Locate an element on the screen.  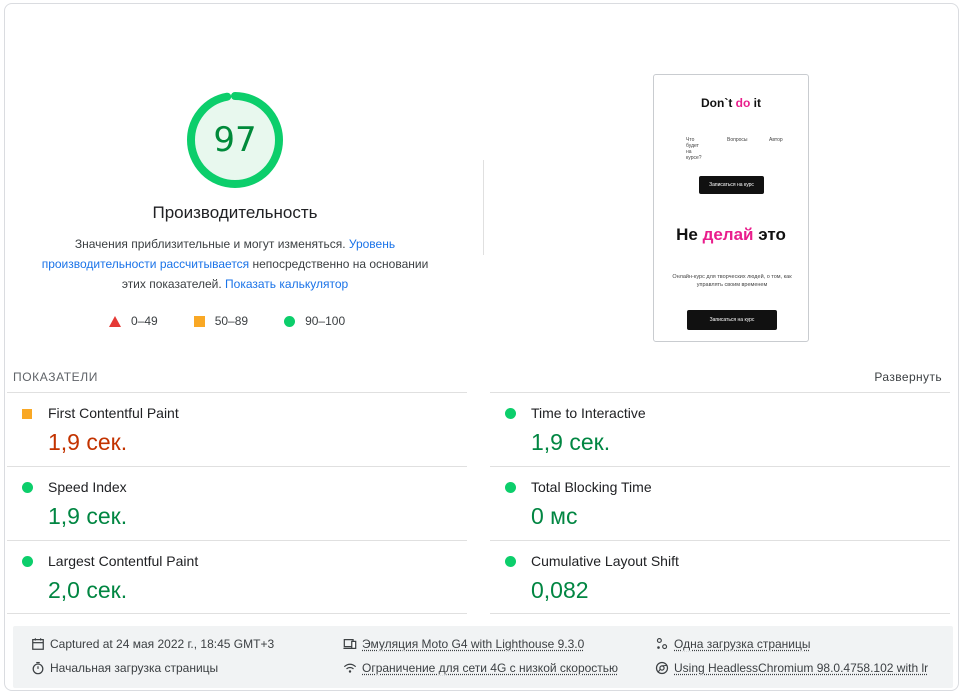
legend-fail: 0–49 is located at coordinates (133, 321).